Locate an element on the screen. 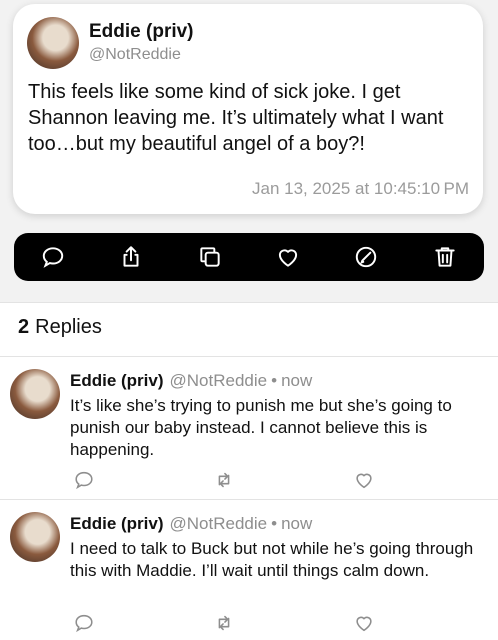 This screenshot has height=640, width=498. action-bar is located at coordinates (249, 257).